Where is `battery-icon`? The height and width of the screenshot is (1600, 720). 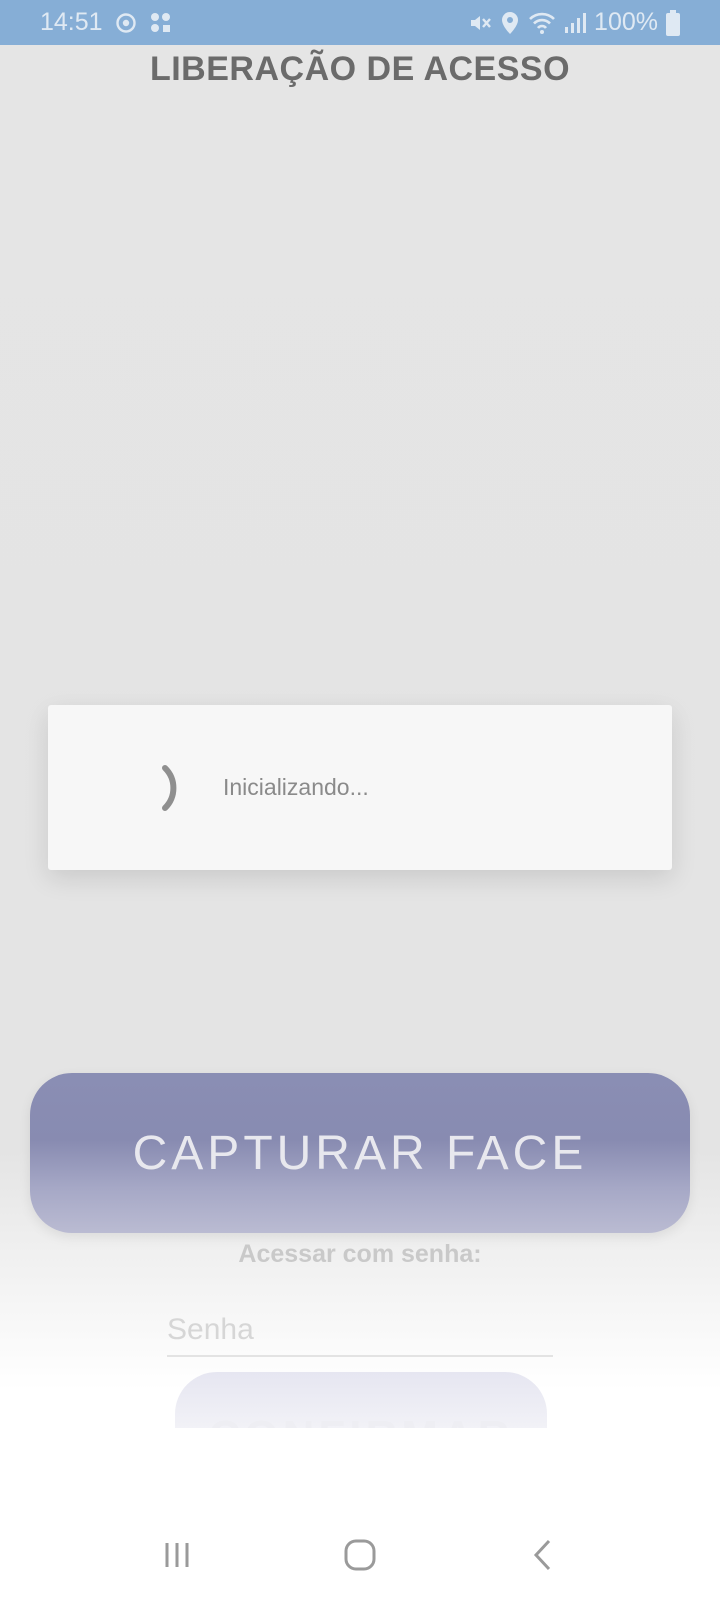 battery-icon is located at coordinates (673, 22).